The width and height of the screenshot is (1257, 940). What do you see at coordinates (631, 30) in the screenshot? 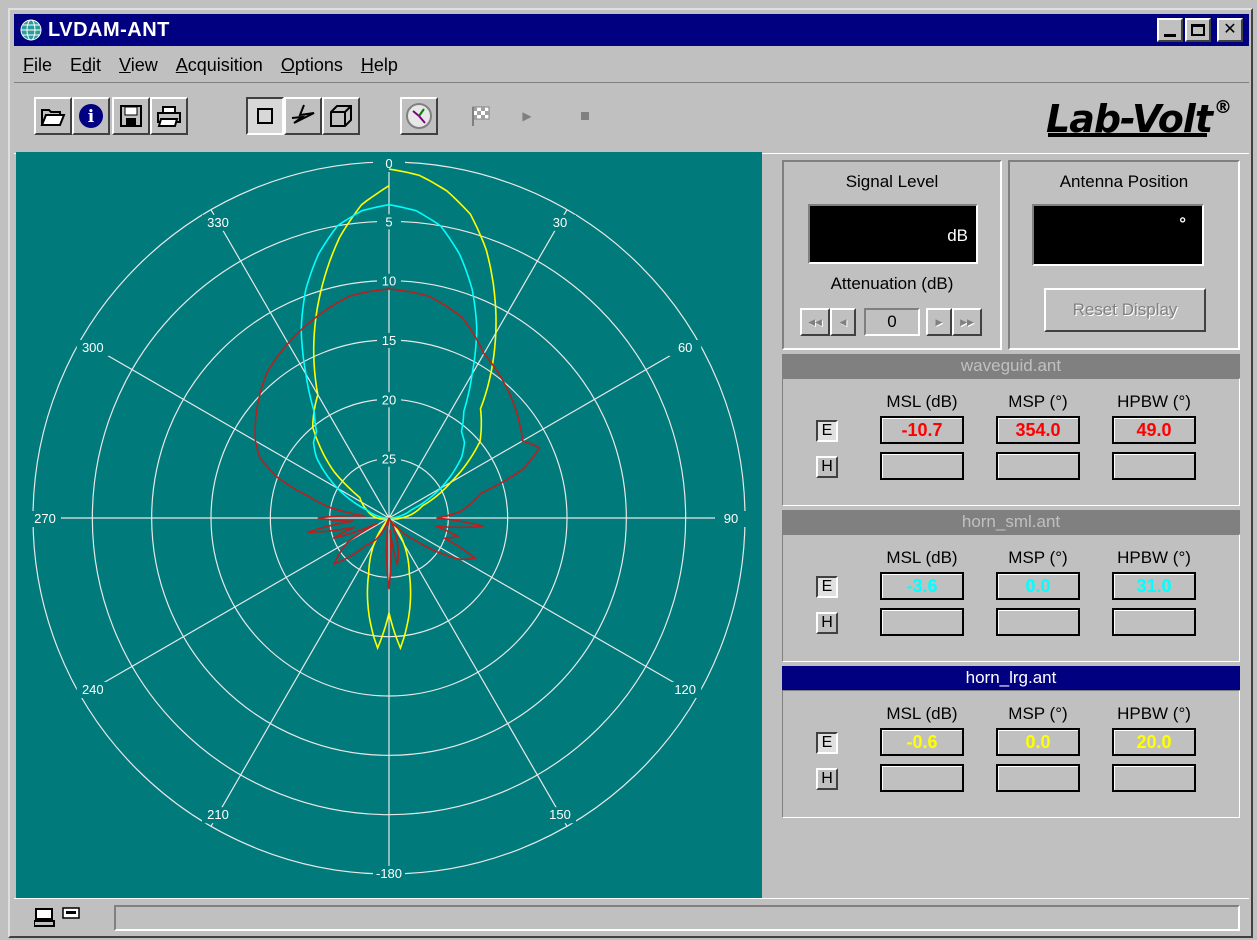
I see `title-bar: LVDAM-ANT ✕` at bounding box center [631, 30].